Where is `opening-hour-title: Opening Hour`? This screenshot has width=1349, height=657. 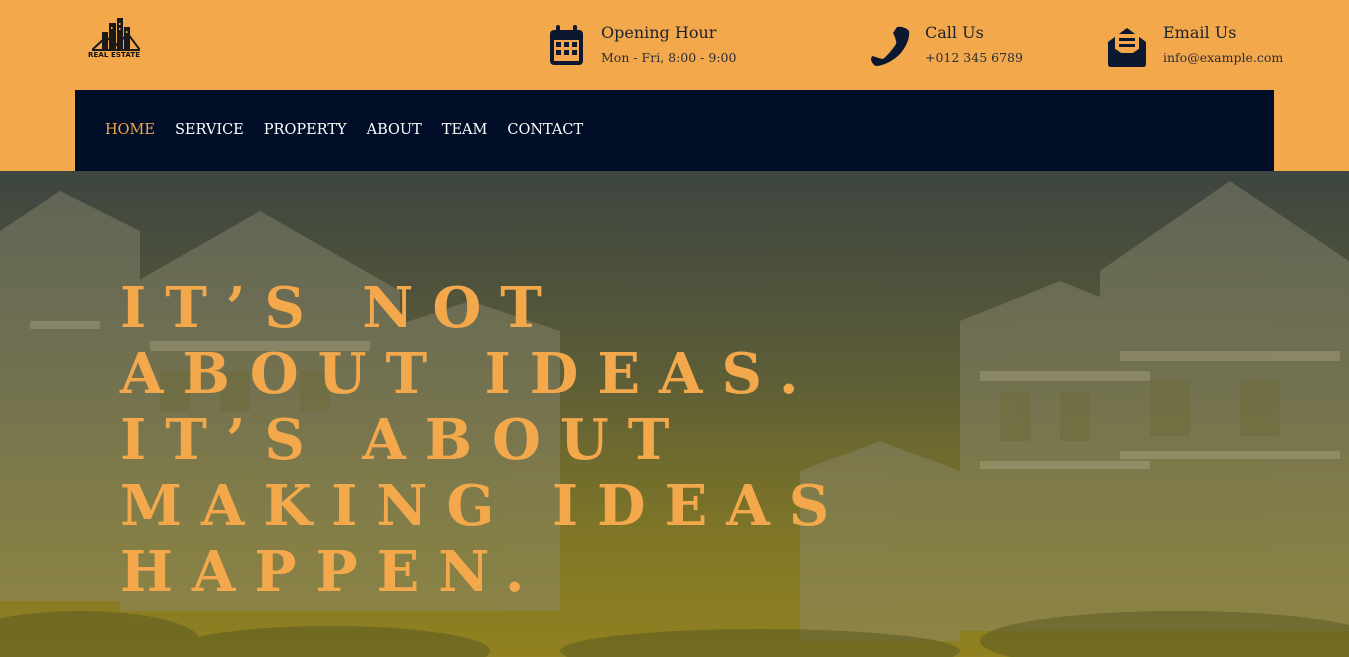 opening-hour-title: Opening Hour is located at coordinates (659, 32).